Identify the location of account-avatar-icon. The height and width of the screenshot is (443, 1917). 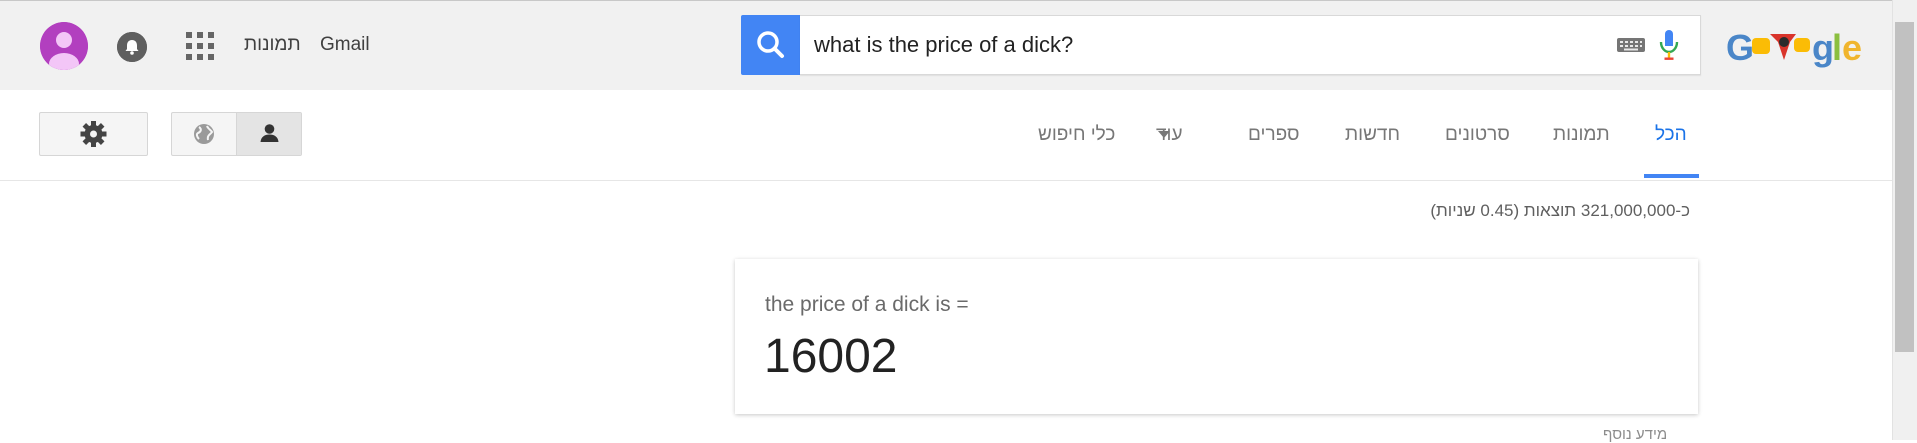
(64, 46).